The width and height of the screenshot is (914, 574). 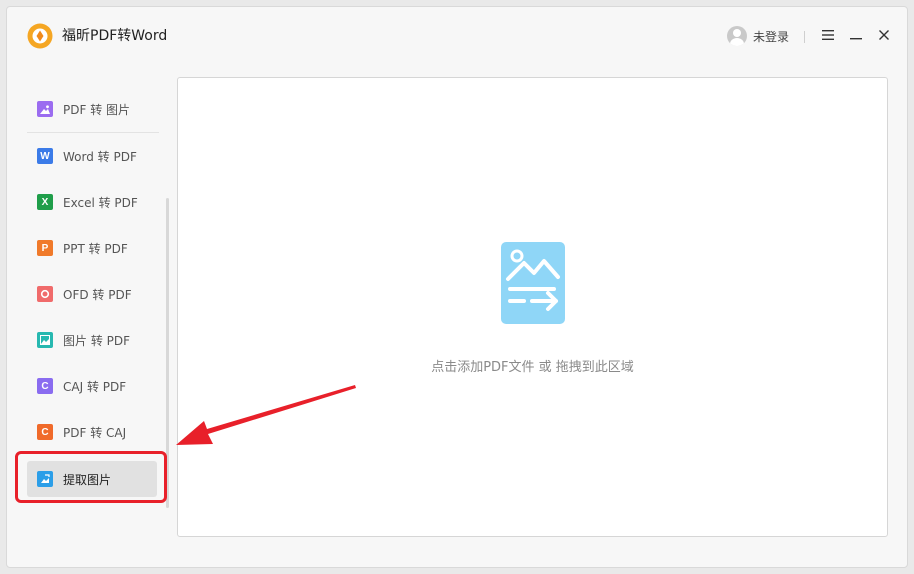 I want to click on sidebar-item-word-to-pdf: W Word 转 PDF, so click(x=92, y=156).